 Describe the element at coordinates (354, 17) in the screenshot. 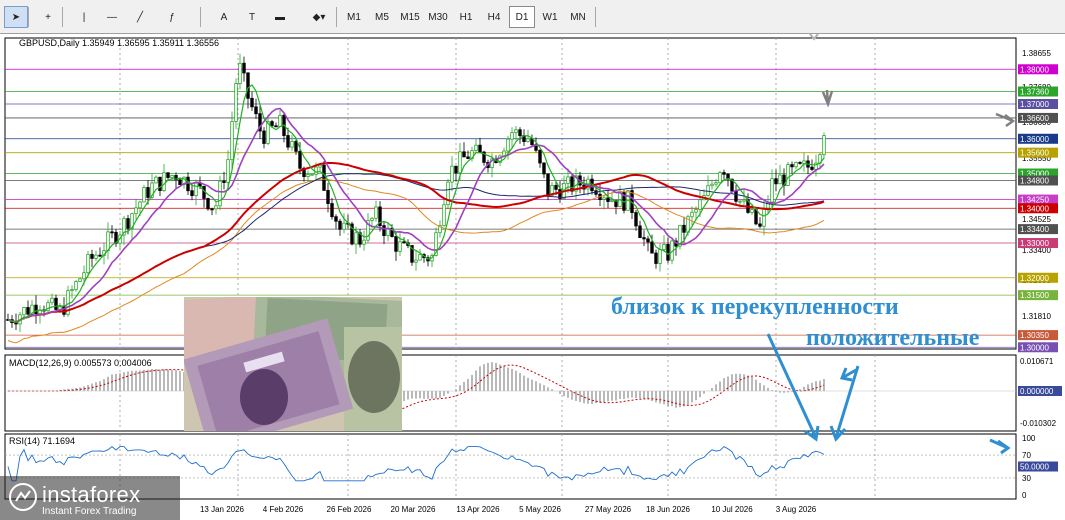

I see `timeframe-m1: M1` at that location.